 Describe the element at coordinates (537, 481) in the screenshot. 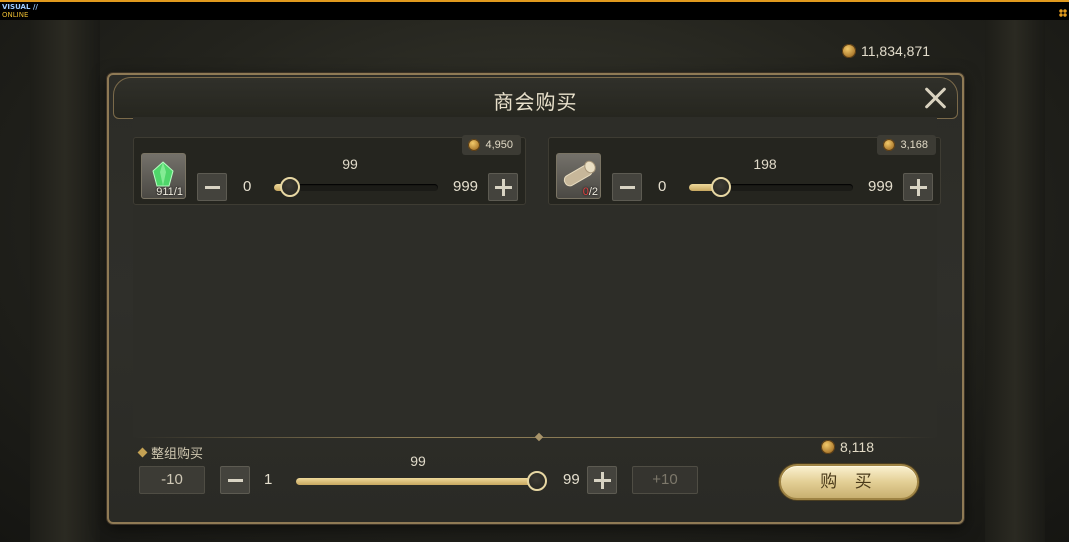

I see `bulk-slider-handle` at that location.